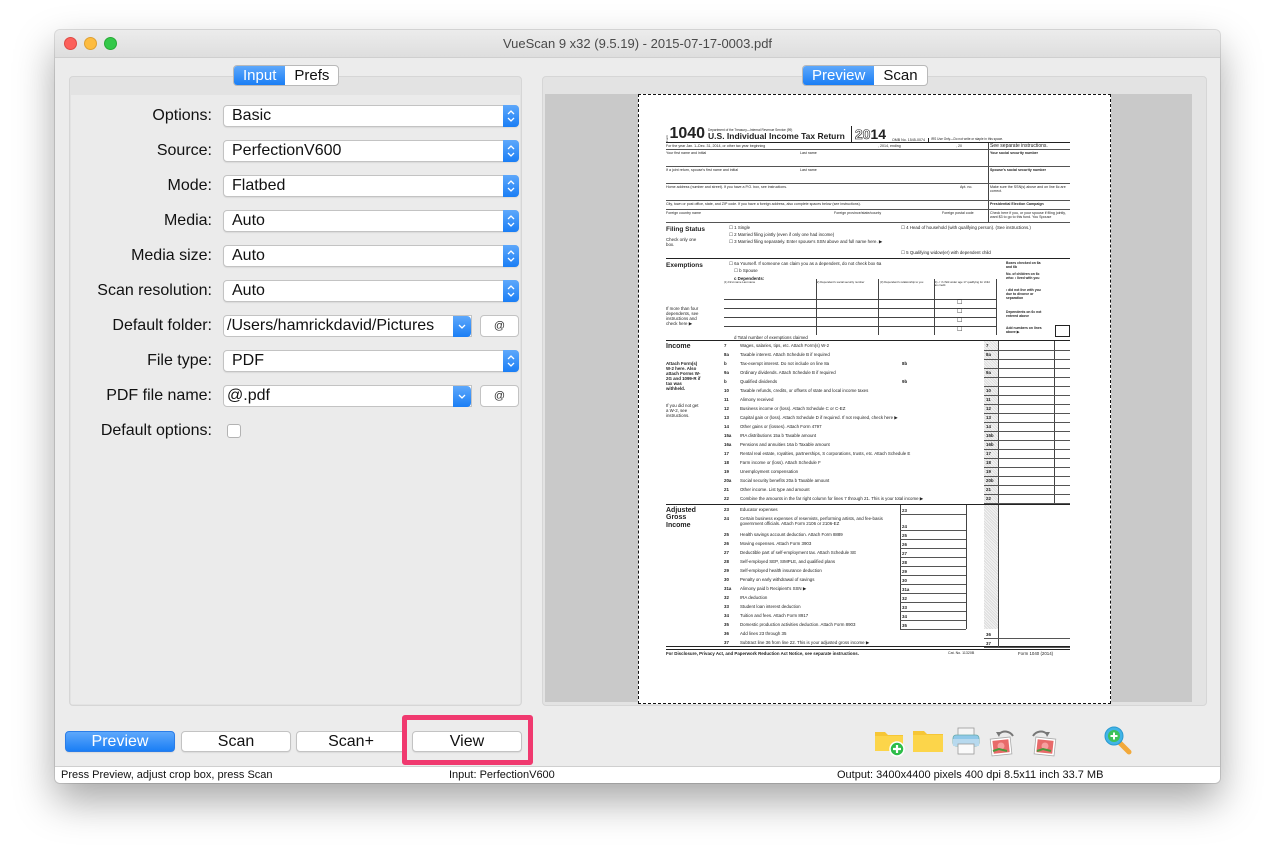 Image resolution: width=1276 pixels, height=863 pixels. What do you see at coordinates (371, 256) in the screenshot?
I see `media-size-select: Auto` at bounding box center [371, 256].